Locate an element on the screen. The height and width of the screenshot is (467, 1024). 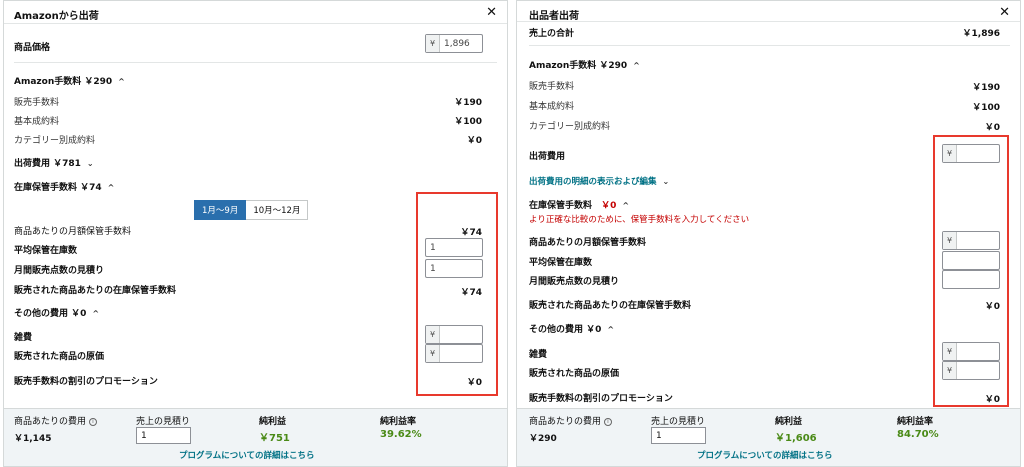
shipping-fee-header: 出荷費用 ￥781 is located at coordinates (47, 164).